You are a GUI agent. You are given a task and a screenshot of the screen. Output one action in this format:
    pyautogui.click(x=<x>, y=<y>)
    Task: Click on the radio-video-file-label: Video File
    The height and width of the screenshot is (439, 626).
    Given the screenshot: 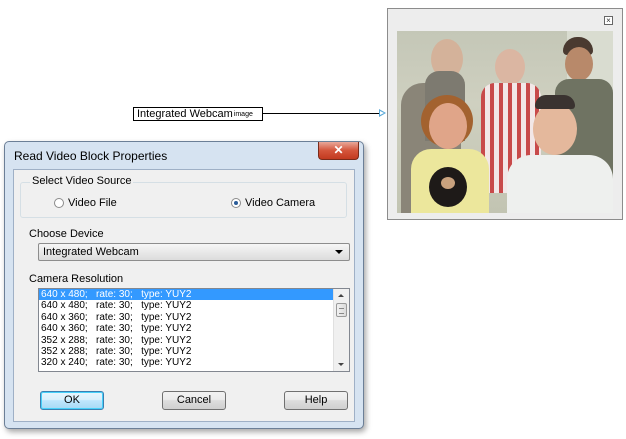 What is the action you would take?
    pyautogui.click(x=92, y=203)
    